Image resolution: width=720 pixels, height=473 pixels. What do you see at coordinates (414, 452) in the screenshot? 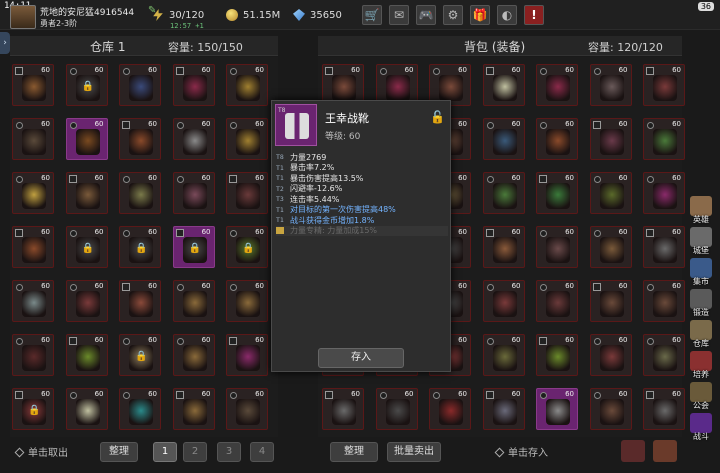
I see `bulk-sell-button: 批量卖出` at bounding box center [414, 452].